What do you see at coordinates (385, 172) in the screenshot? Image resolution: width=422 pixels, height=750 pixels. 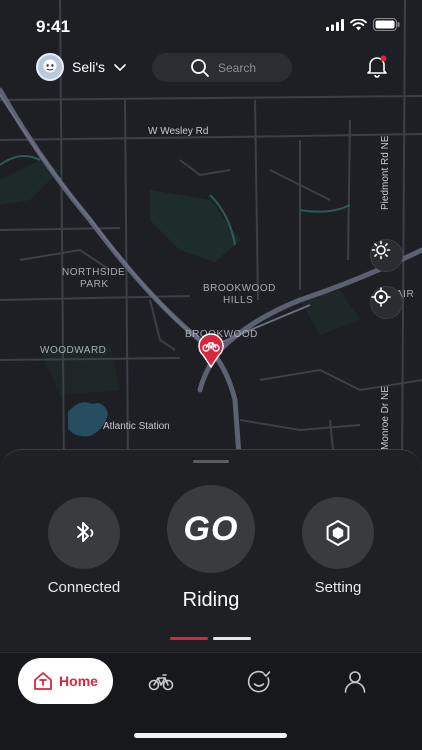 I see `map-label-piedmont: Piedmont Rd NE` at bounding box center [385, 172].